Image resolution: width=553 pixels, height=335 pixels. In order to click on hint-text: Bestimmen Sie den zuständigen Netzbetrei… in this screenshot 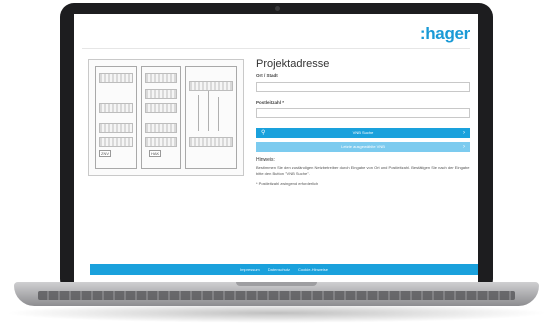, I will do `click(363, 170)`.